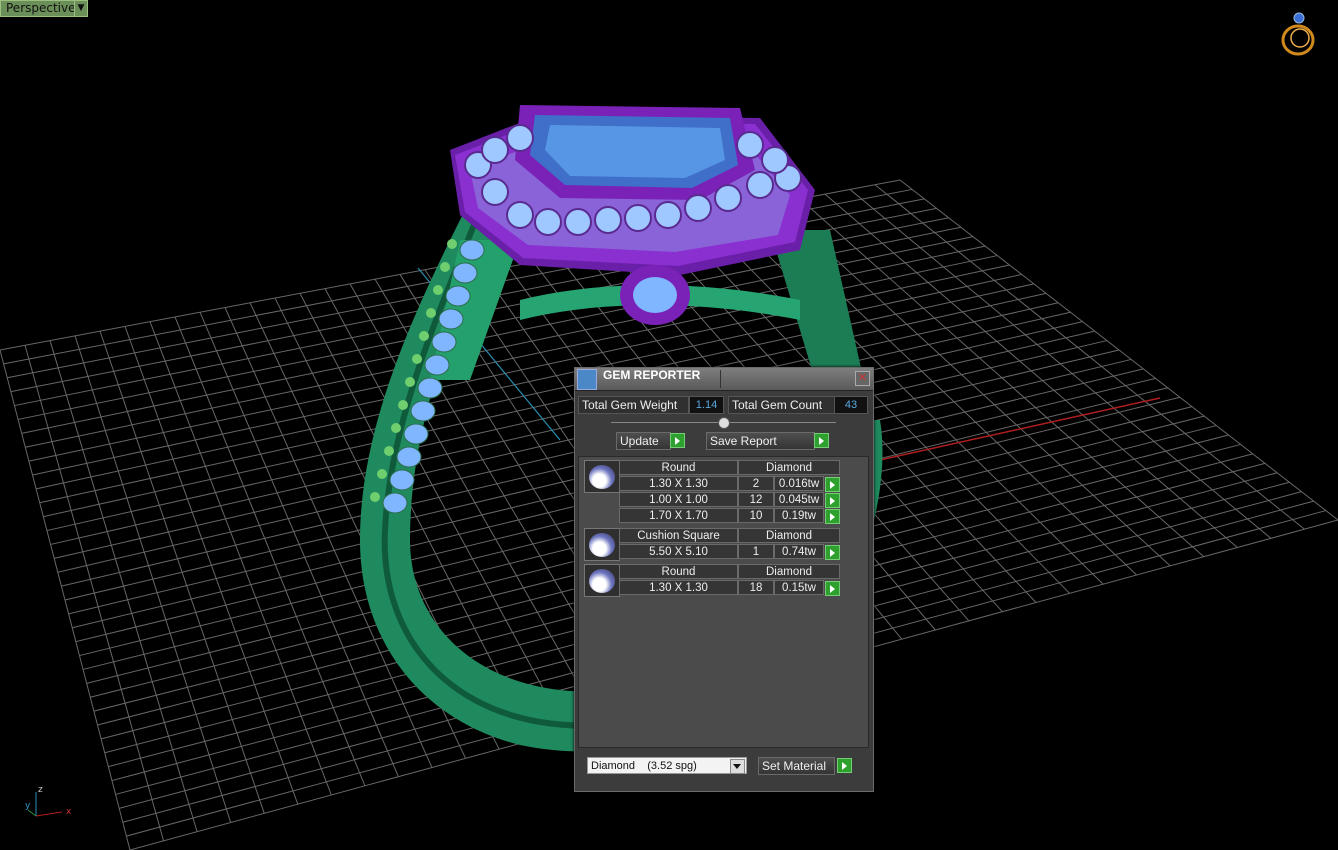 Image resolution: width=1338 pixels, height=850 pixels. Describe the element at coordinates (756, 587) in the screenshot. I see `gem-count: 18` at that location.